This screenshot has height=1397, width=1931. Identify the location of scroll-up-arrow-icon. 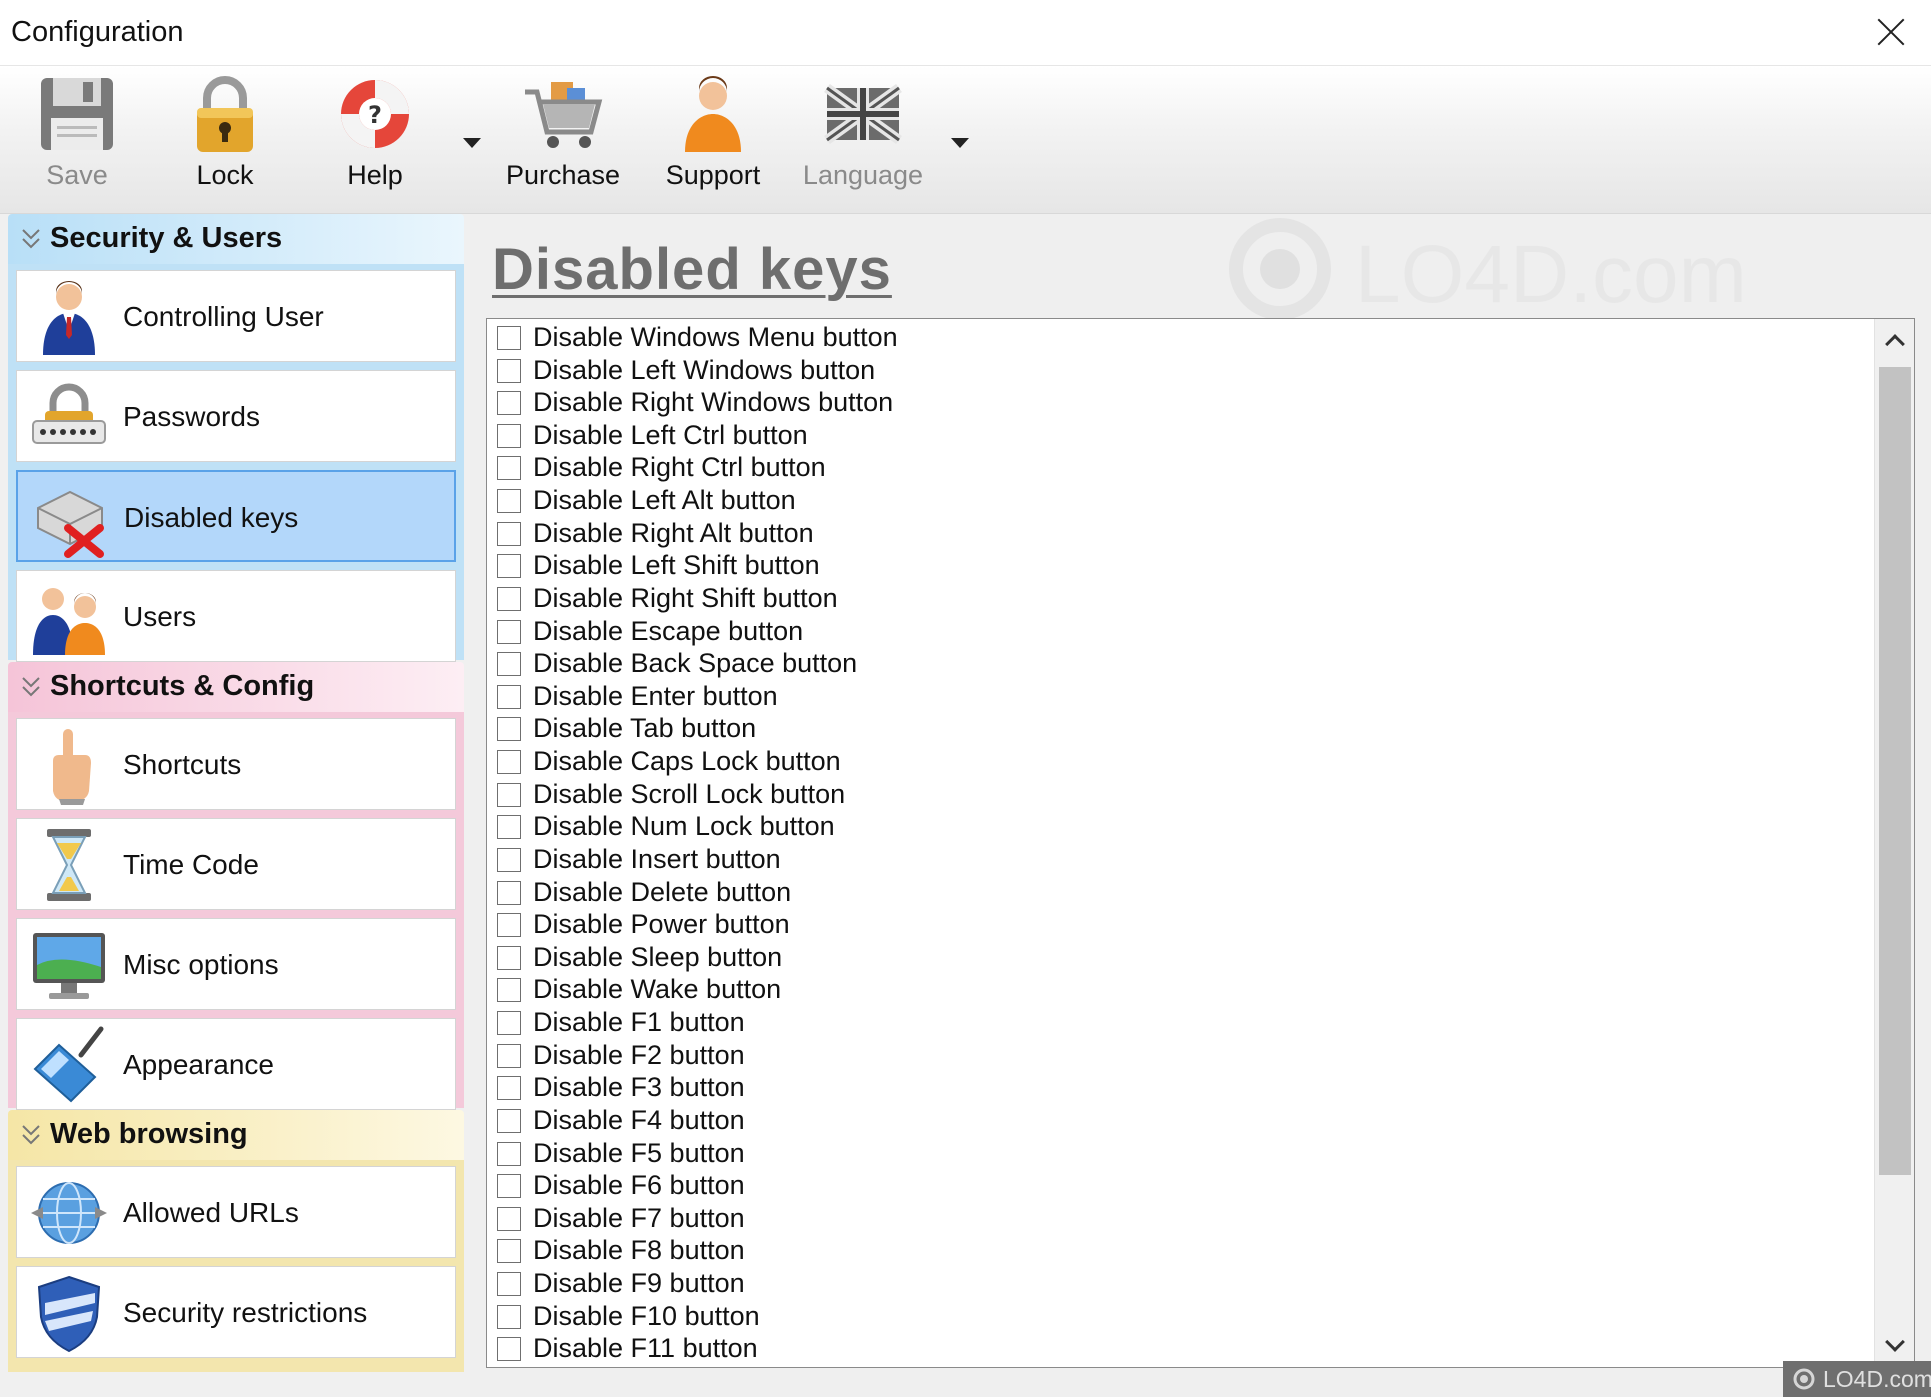
(1895, 344).